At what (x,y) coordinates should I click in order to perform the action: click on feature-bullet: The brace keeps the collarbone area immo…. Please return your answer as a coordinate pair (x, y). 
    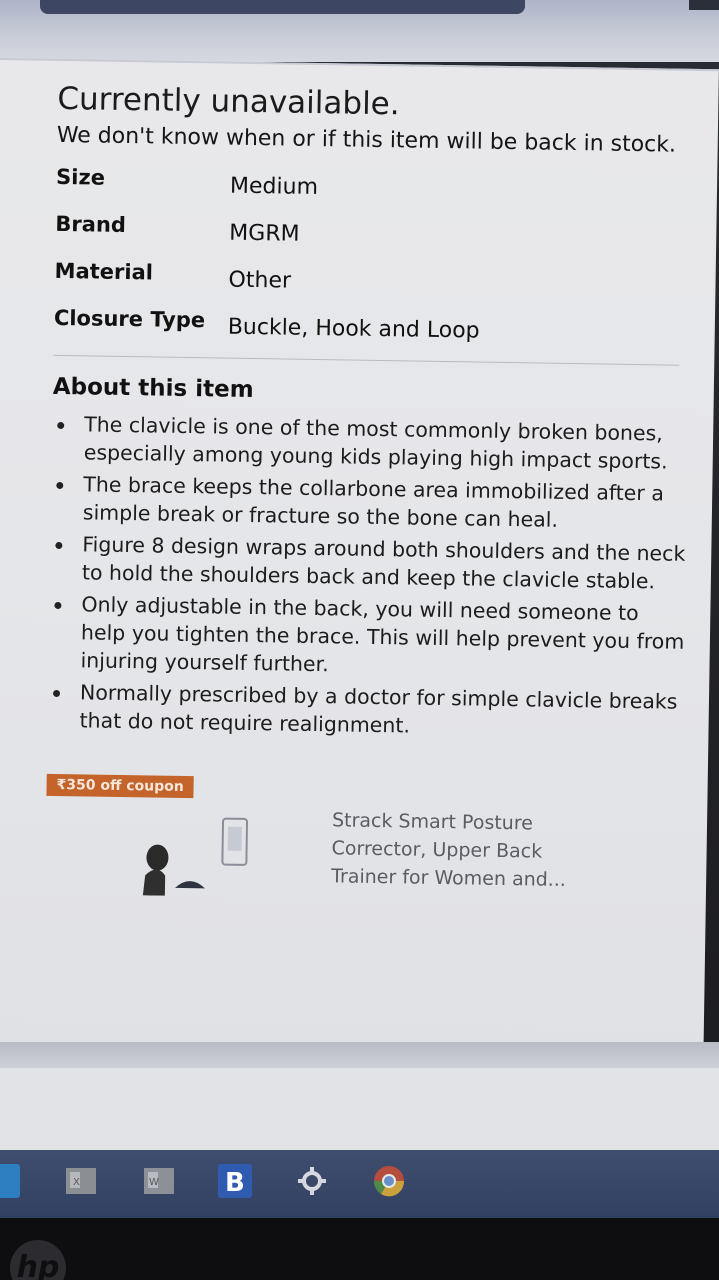
    Looking at the image, I should click on (371, 503).